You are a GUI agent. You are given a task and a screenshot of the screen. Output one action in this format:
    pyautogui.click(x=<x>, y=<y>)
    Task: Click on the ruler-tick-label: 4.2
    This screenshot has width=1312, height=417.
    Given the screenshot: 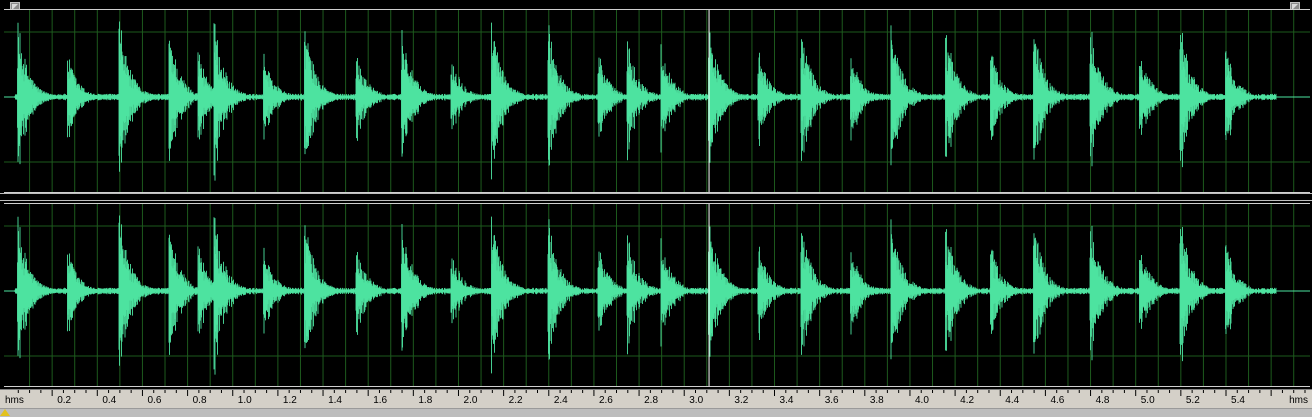 What is the action you would take?
    pyautogui.click(x=967, y=400)
    